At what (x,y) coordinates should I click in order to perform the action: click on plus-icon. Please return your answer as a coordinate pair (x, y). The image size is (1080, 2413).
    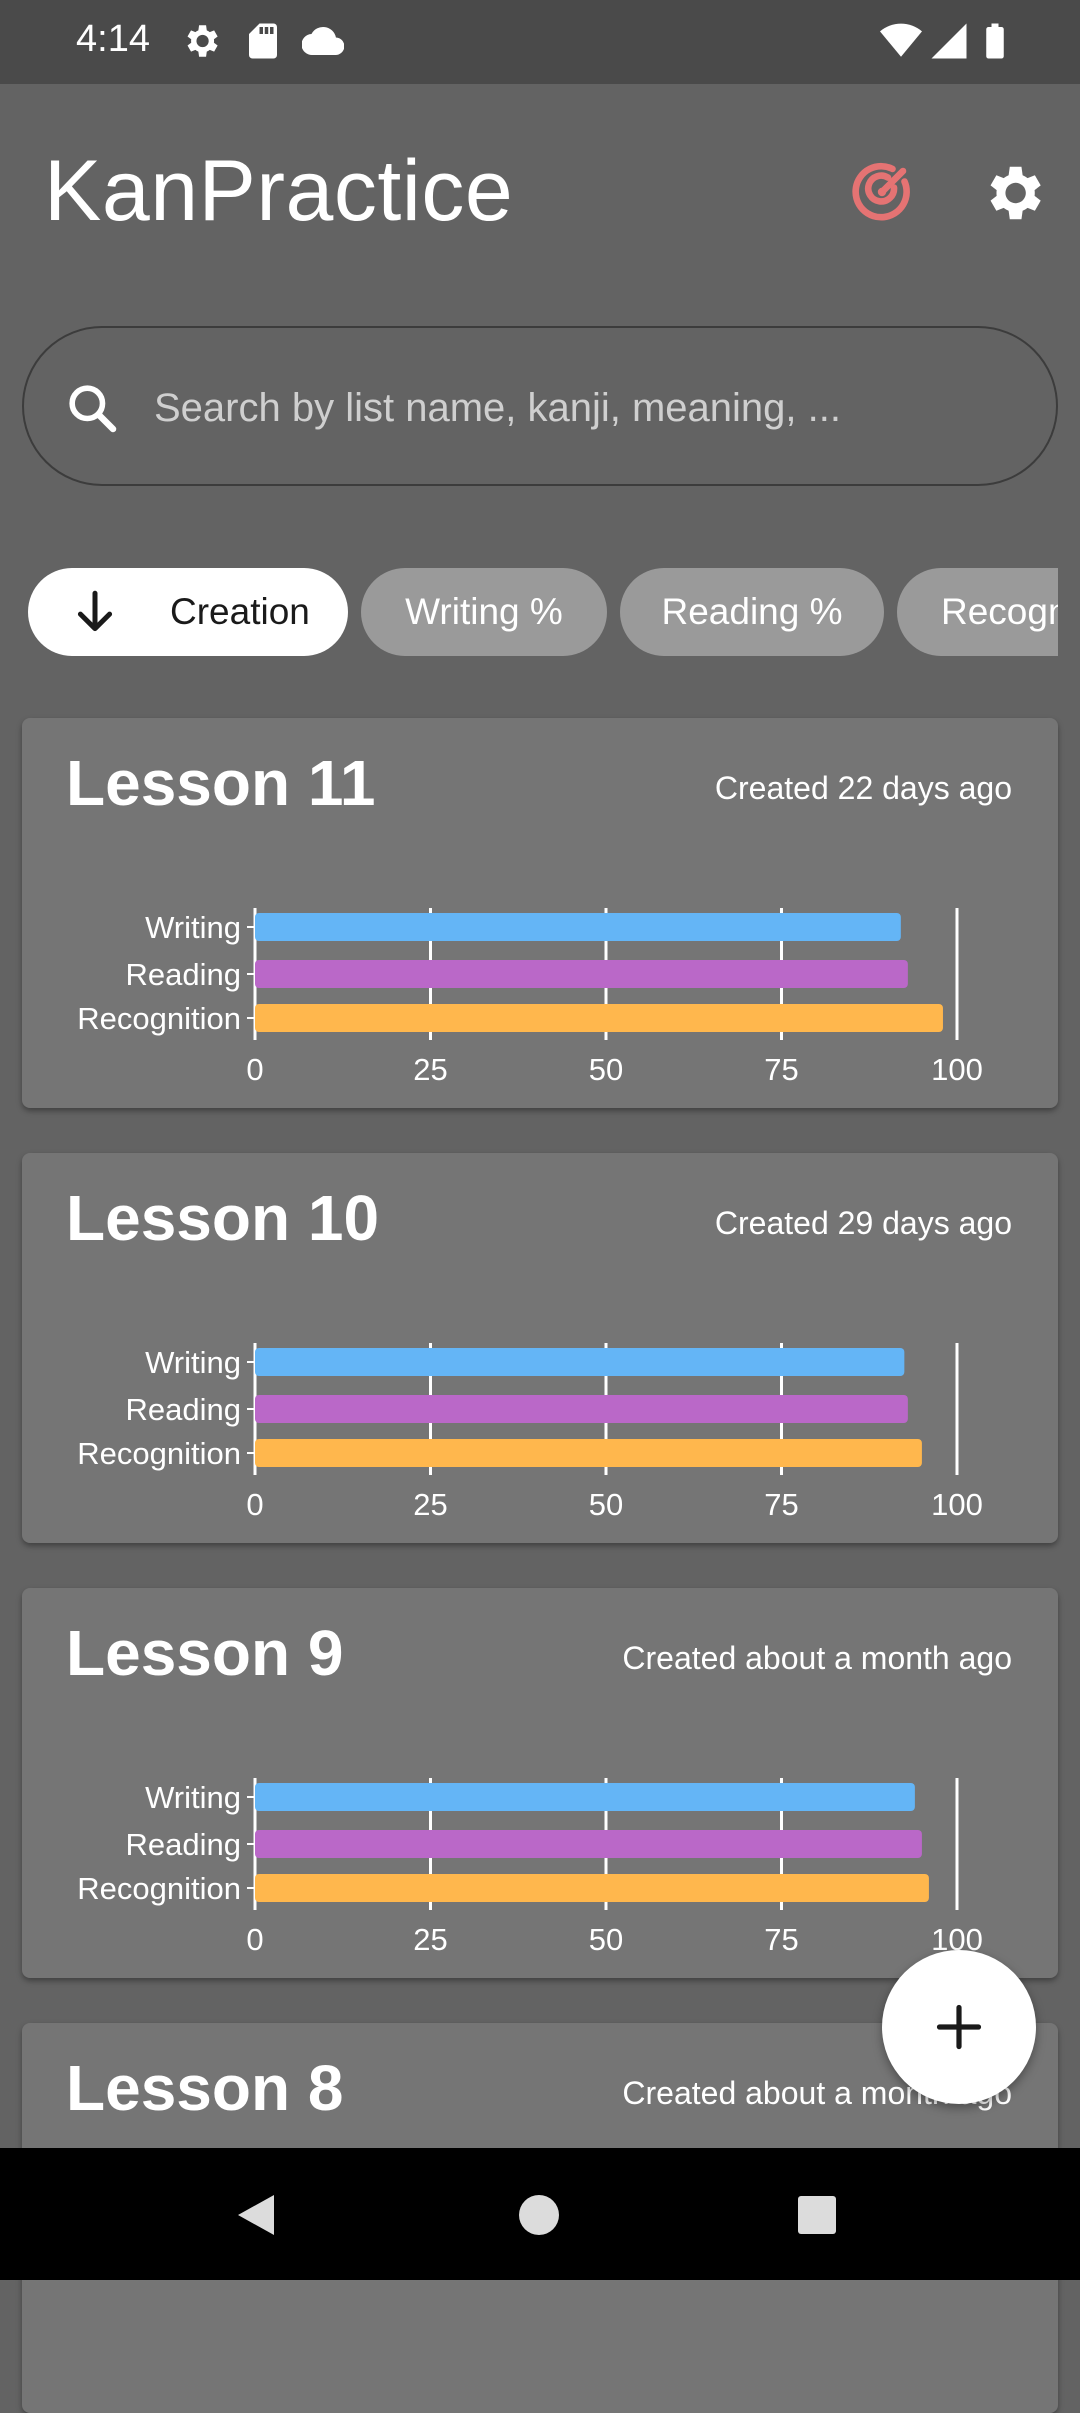
    Looking at the image, I should click on (959, 2027).